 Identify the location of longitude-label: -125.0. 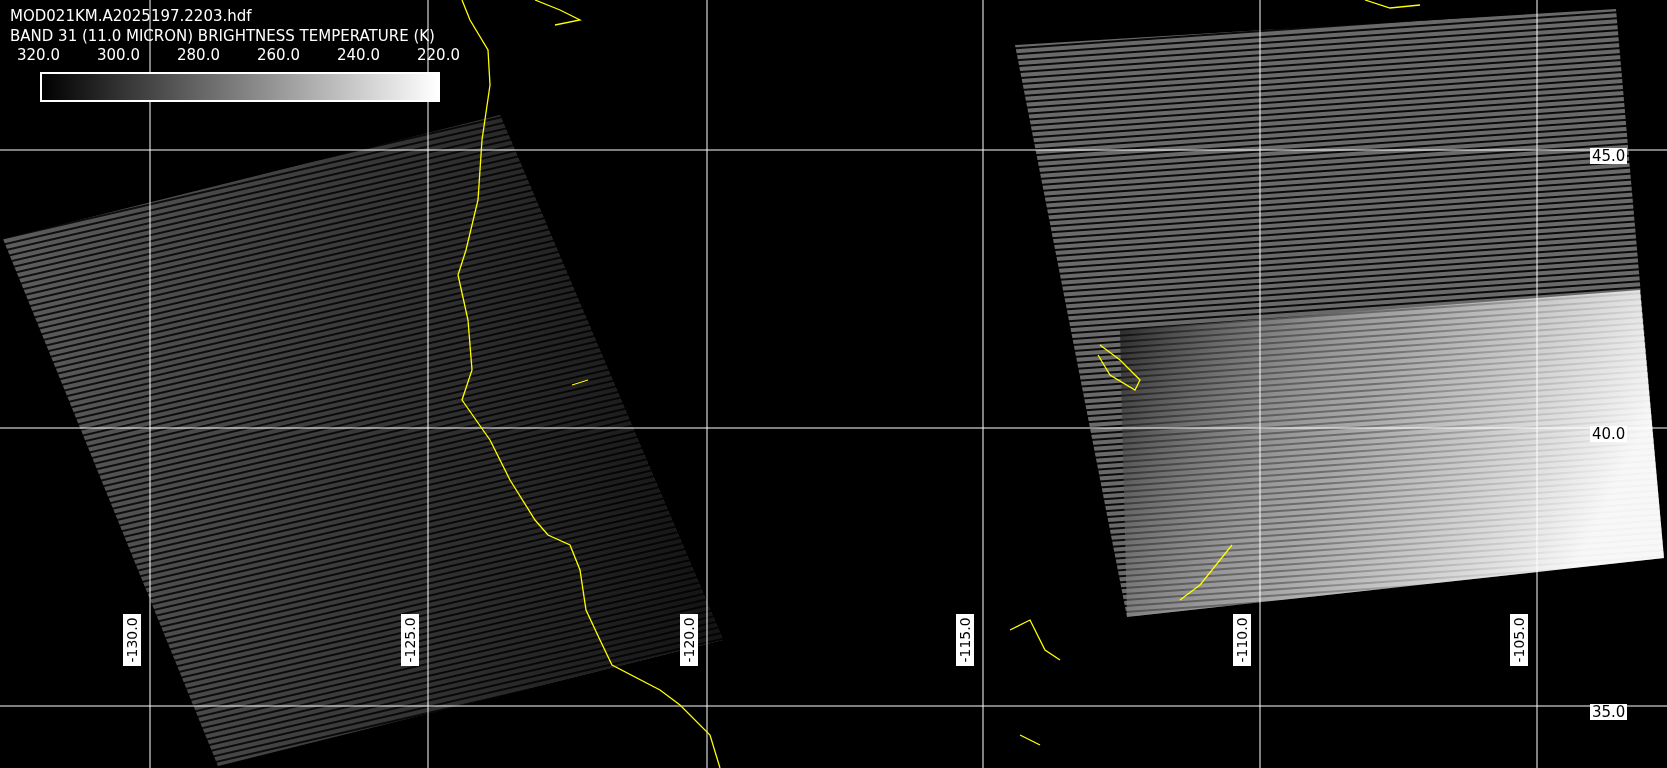
(410, 640).